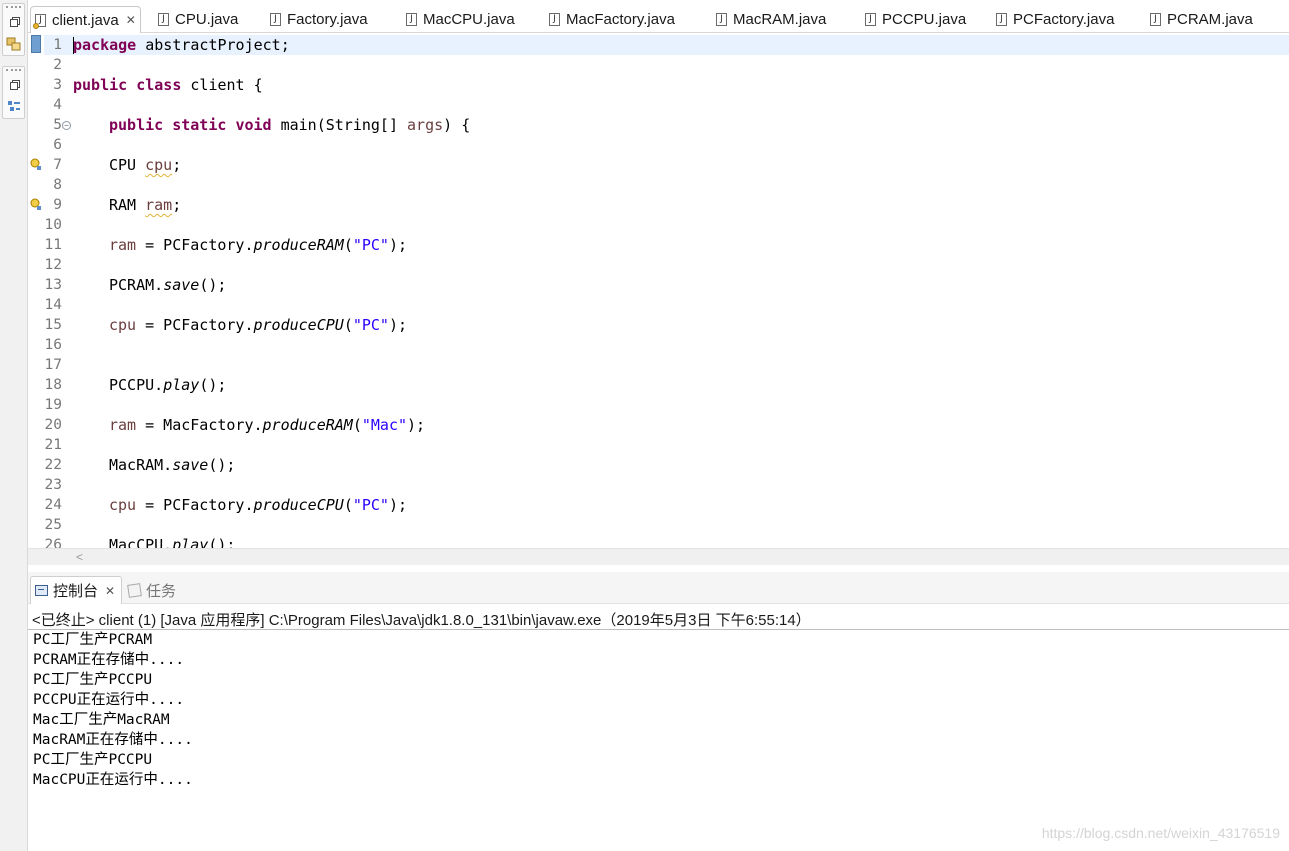 The width and height of the screenshot is (1289, 851). What do you see at coordinates (658, 588) in the screenshot?
I see `console-tab-bar: 控制台 ✕ 任务` at bounding box center [658, 588].